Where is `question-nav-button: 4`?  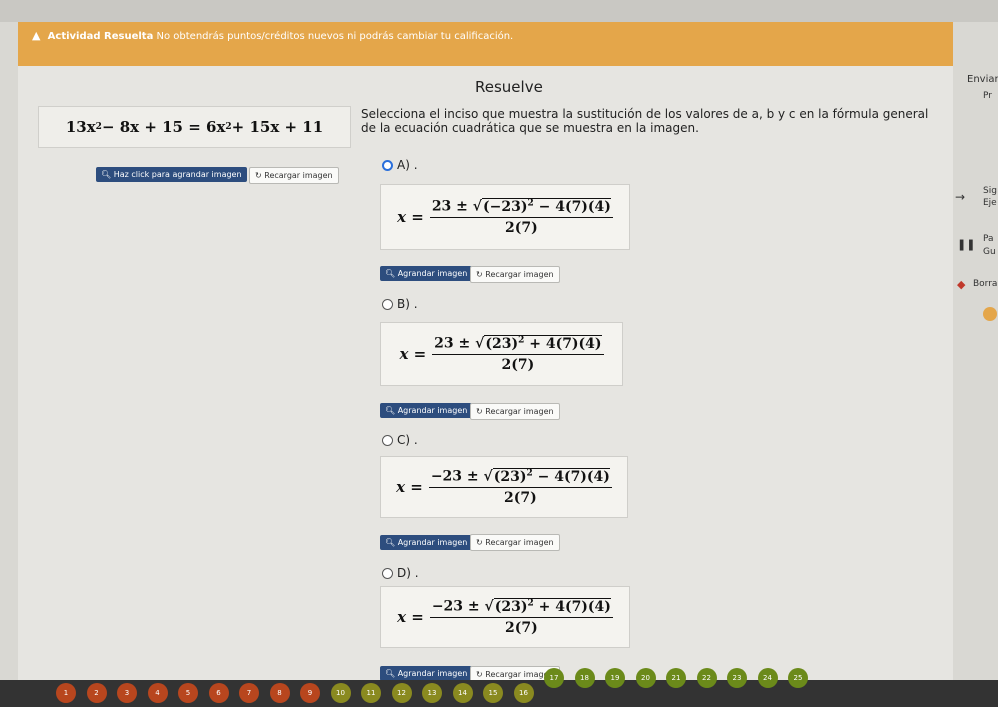 question-nav-button: 4 is located at coordinates (157, 693).